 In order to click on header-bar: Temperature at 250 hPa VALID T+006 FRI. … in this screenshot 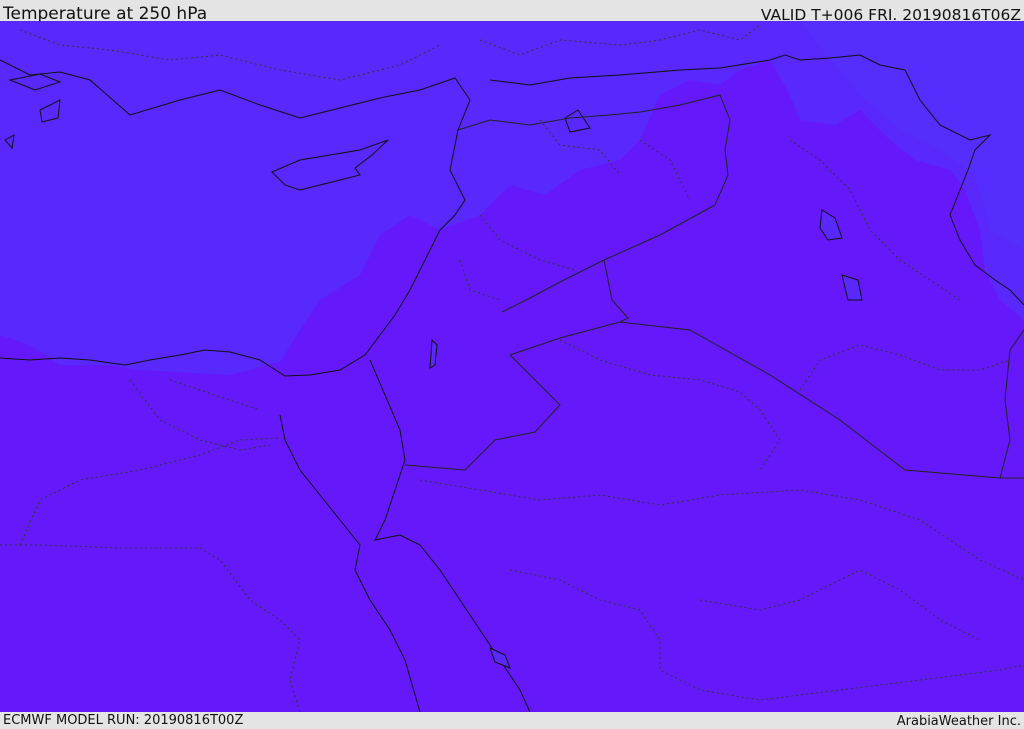, I will do `click(512, 12)`.